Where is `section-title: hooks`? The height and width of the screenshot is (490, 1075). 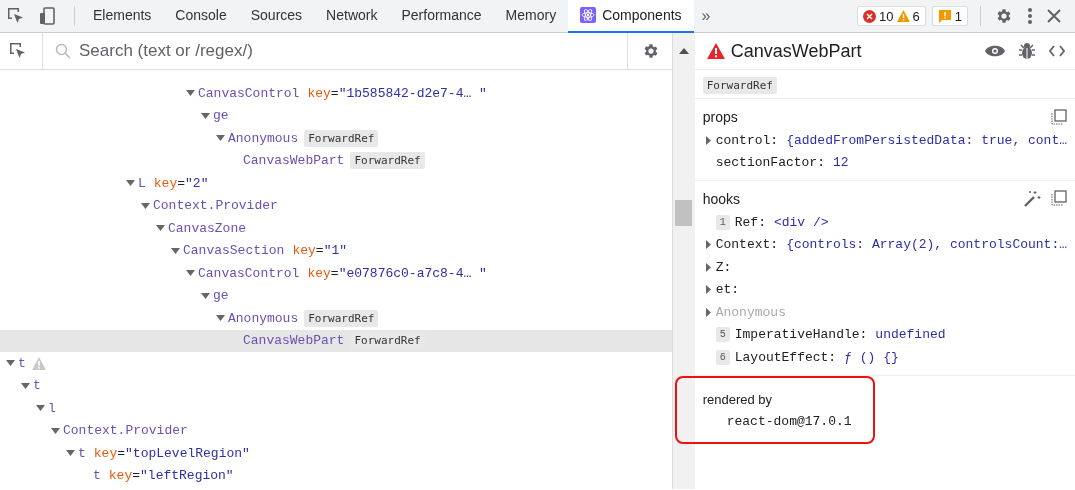
section-title: hooks is located at coordinates (721, 199).